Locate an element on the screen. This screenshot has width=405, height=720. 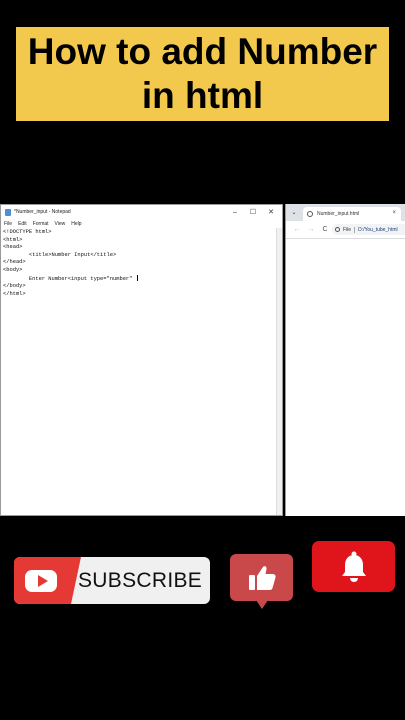
like-button is located at coordinates (261, 581).